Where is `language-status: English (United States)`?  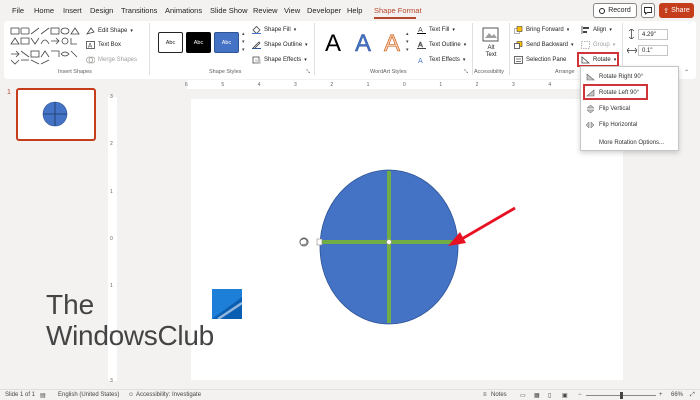 language-status: English (United States) is located at coordinates (88, 395).